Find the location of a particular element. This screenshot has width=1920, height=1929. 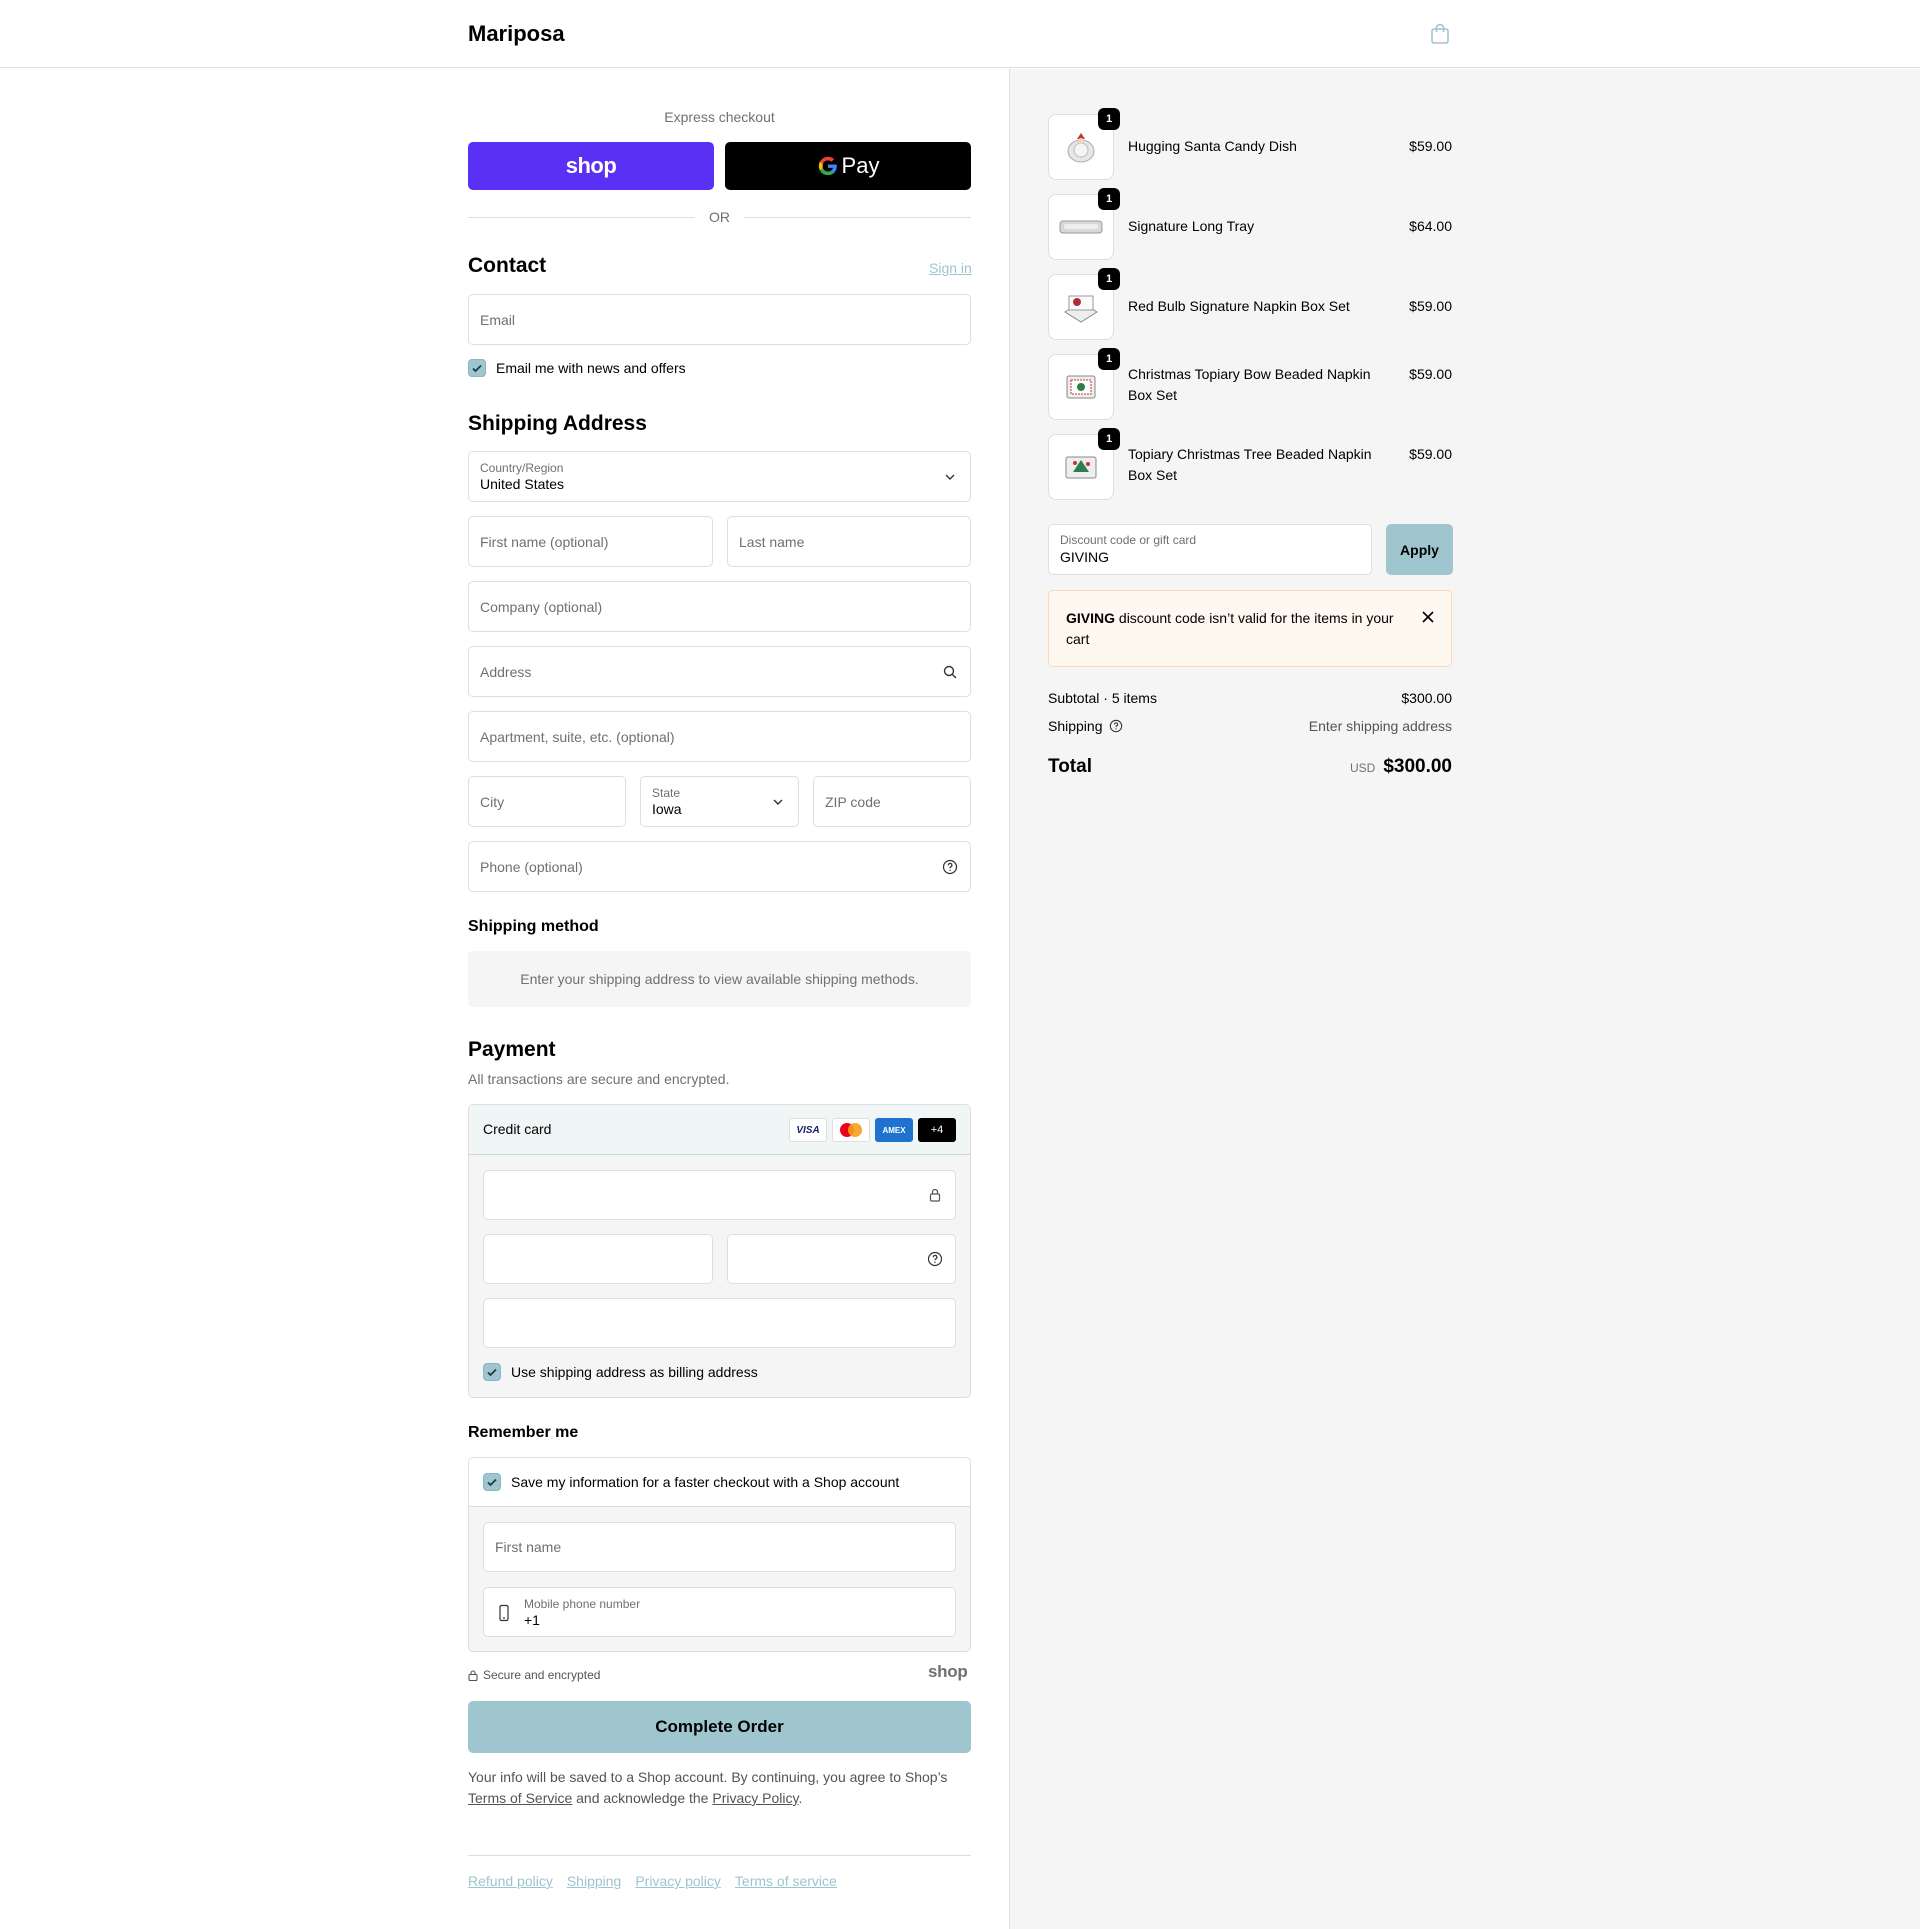

phone-field: Phone (optional) is located at coordinates (719, 866).